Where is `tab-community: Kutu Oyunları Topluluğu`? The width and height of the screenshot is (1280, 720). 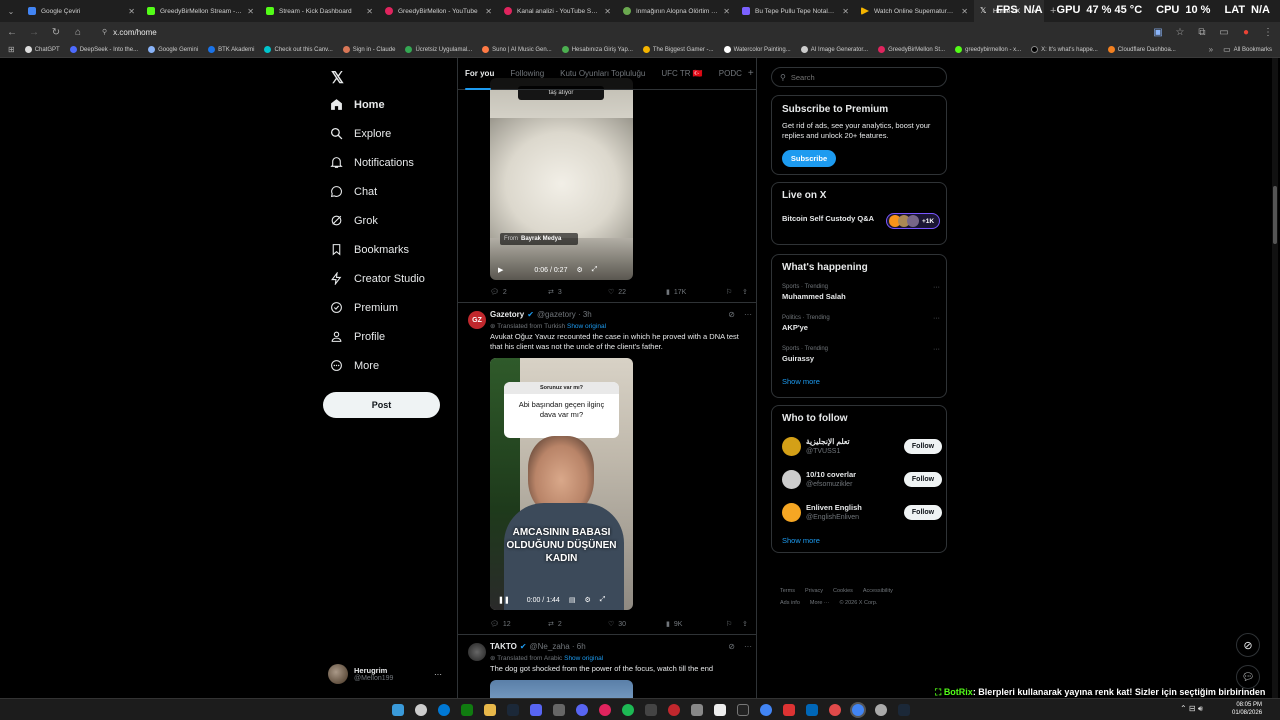 tab-community: Kutu Oyunları Topluluğu is located at coordinates (602, 73).